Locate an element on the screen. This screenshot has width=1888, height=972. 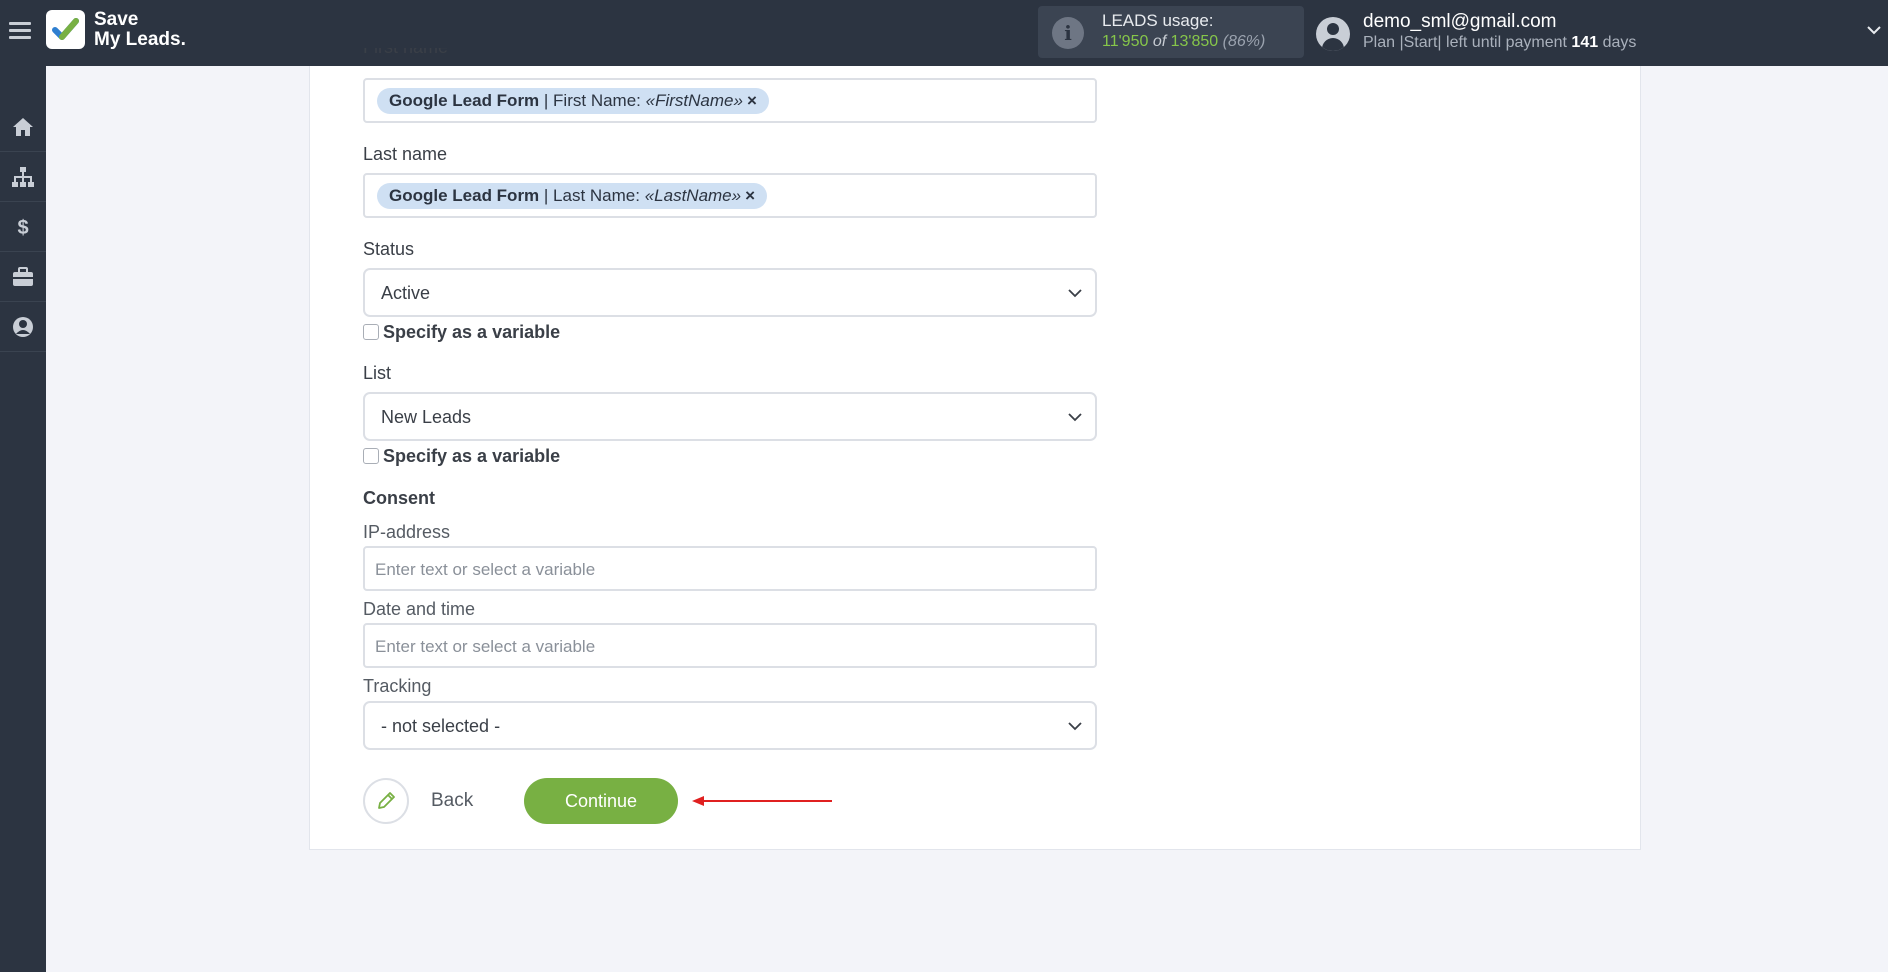
briefcase-icon is located at coordinates (23, 276).